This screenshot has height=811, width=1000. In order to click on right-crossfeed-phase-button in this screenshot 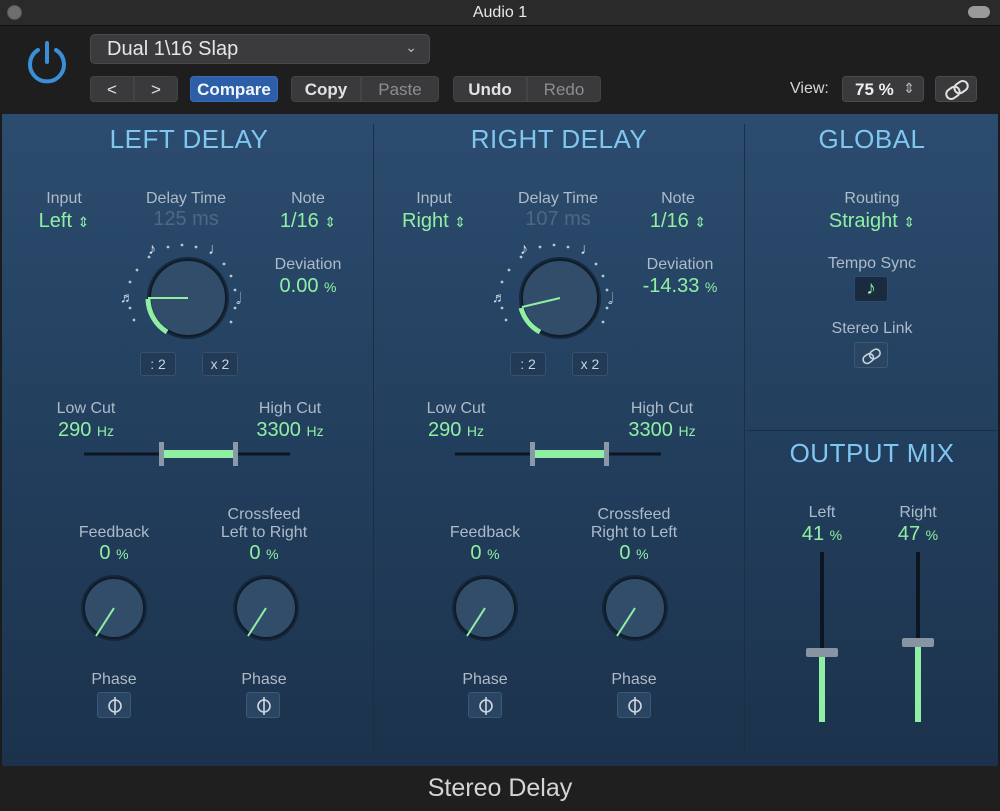, I will do `click(634, 705)`.